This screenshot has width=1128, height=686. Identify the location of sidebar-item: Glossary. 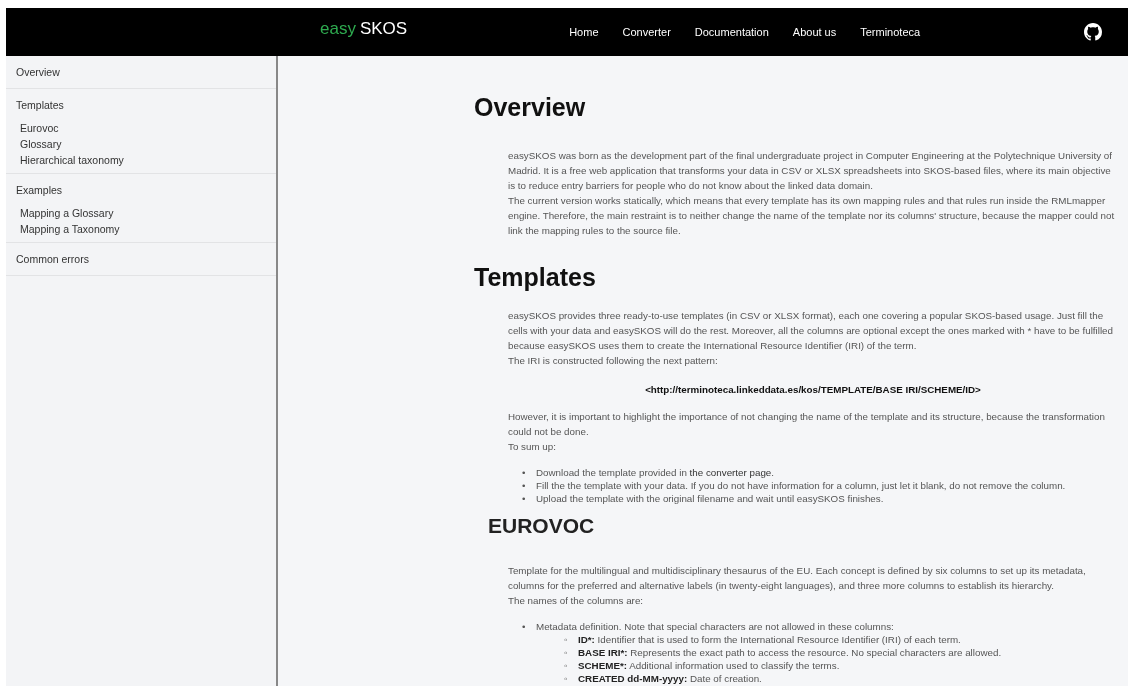
(141, 142).